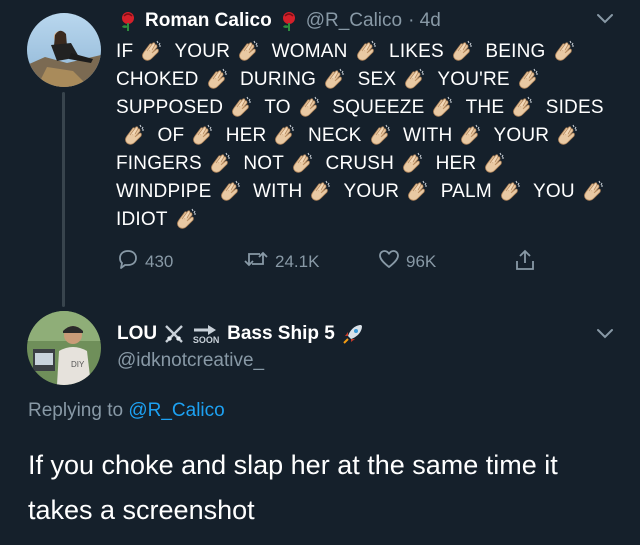 The width and height of the screenshot is (640, 545). Describe the element at coordinates (78, 364) in the screenshot. I see `svg-text: DIY` at that location.